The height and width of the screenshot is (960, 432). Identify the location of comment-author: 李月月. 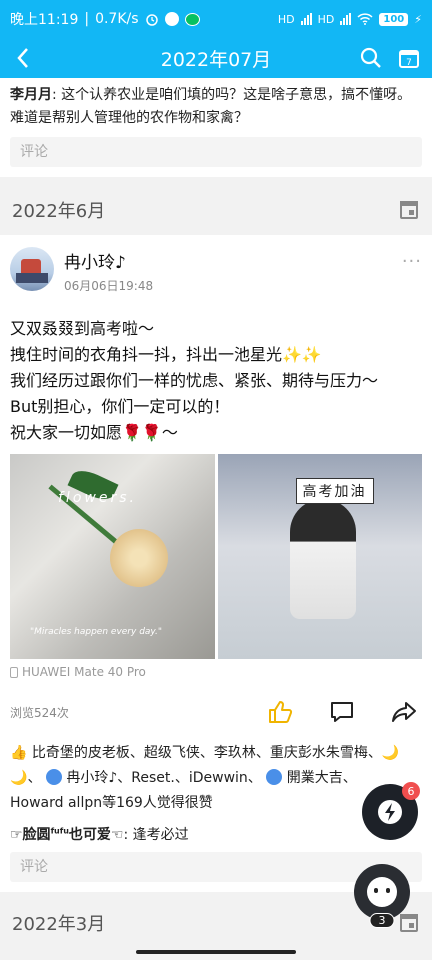
(31, 95).